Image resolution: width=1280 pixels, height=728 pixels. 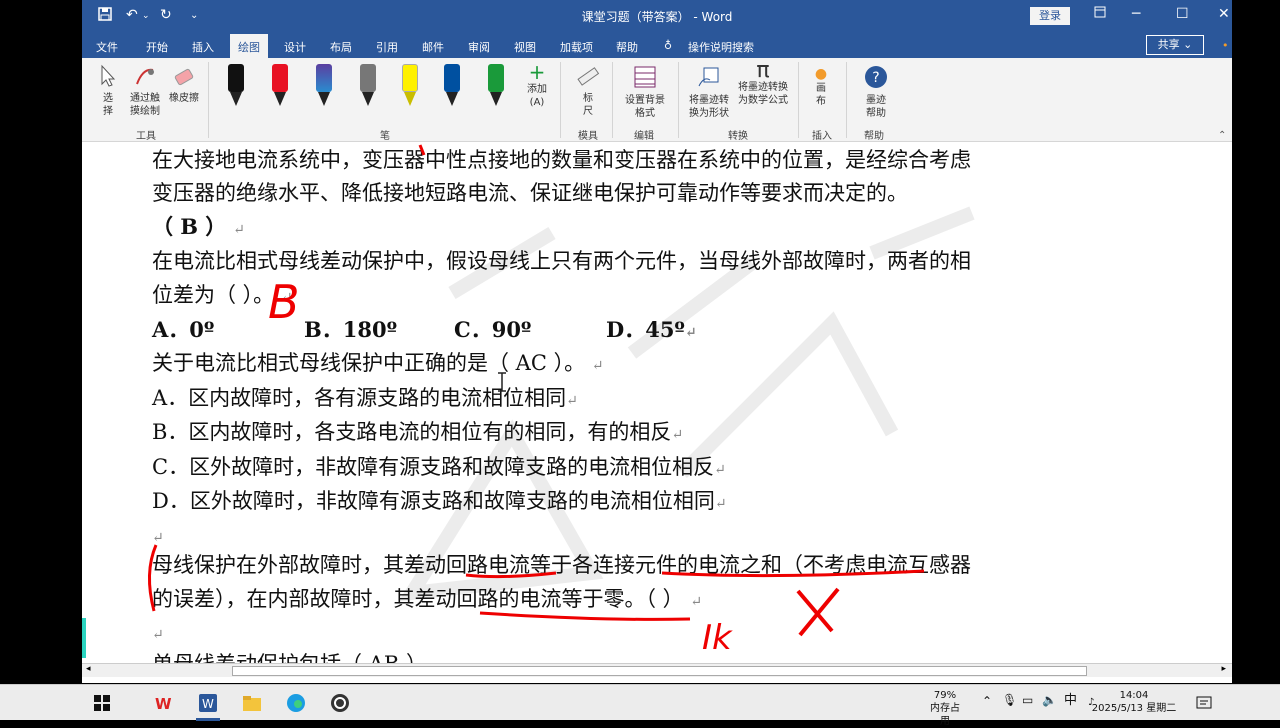 What do you see at coordinates (945, 695) in the screenshot?
I see `memory-percent: 79%` at bounding box center [945, 695].